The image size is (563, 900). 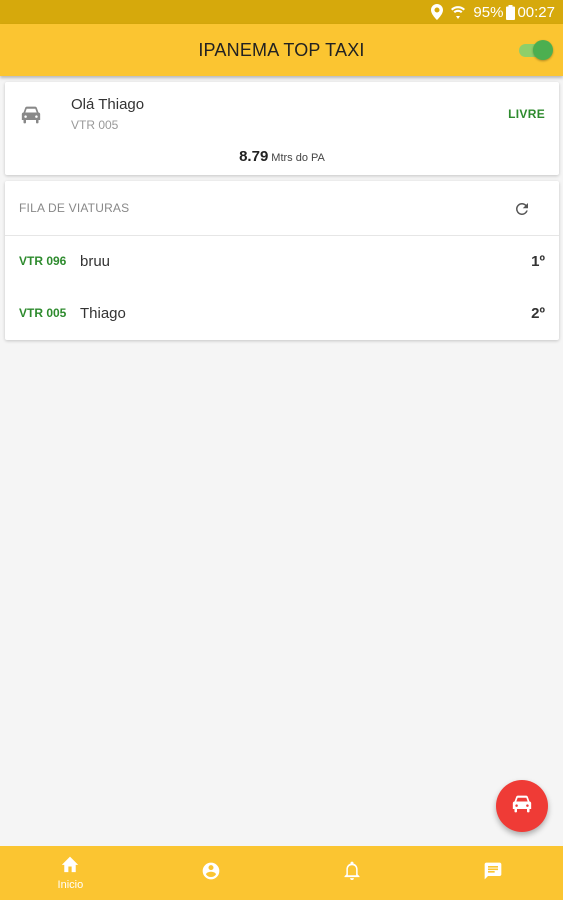 What do you see at coordinates (70, 866) in the screenshot?
I see `home-icon` at bounding box center [70, 866].